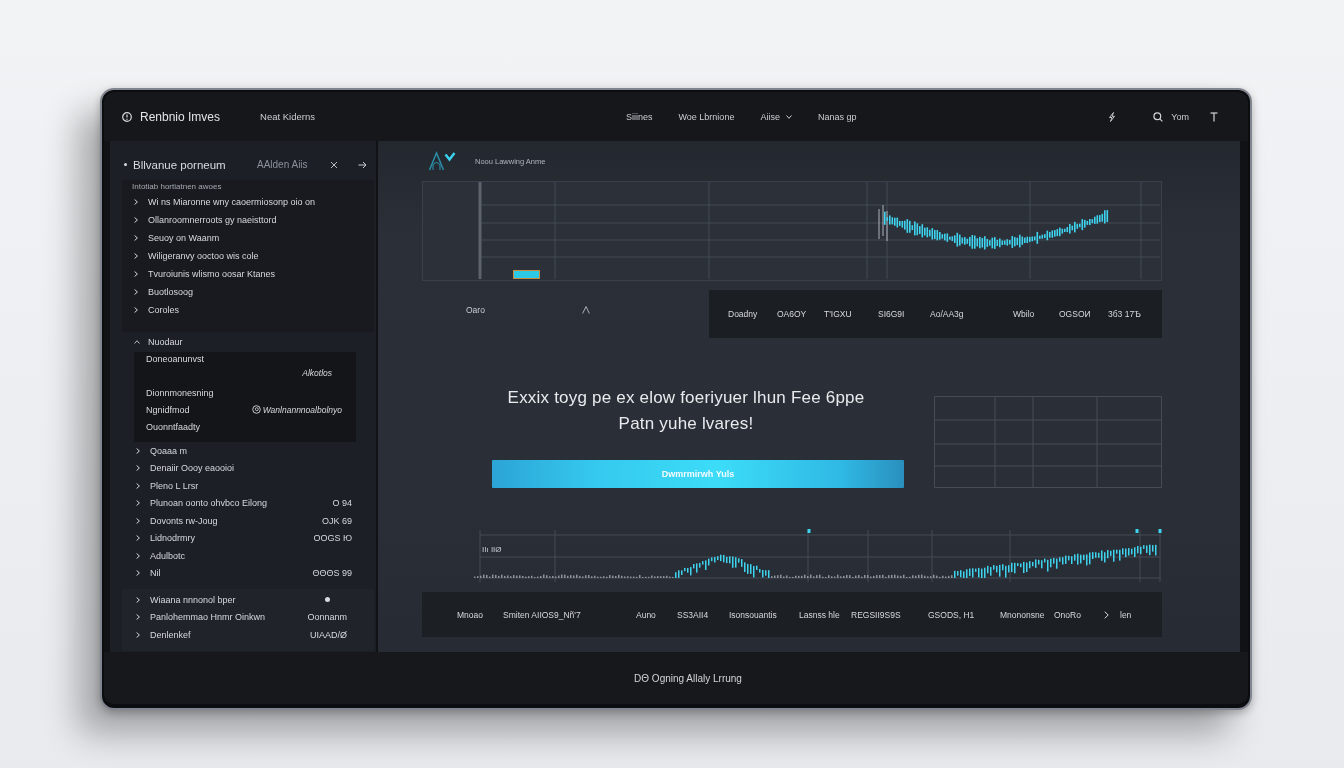 This screenshot has height=768, width=1344. What do you see at coordinates (137, 342) in the screenshot?
I see `caret-icon` at bounding box center [137, 342].